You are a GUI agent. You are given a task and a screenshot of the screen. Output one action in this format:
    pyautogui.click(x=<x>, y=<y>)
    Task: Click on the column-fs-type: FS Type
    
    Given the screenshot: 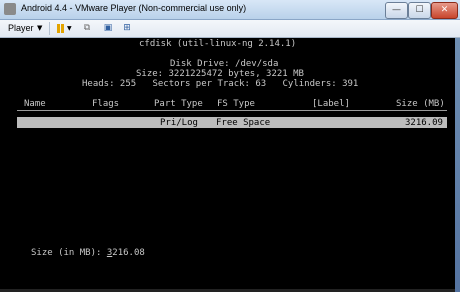 What is the action you would take?
    pyautogui.click(x=236, y=104)
    